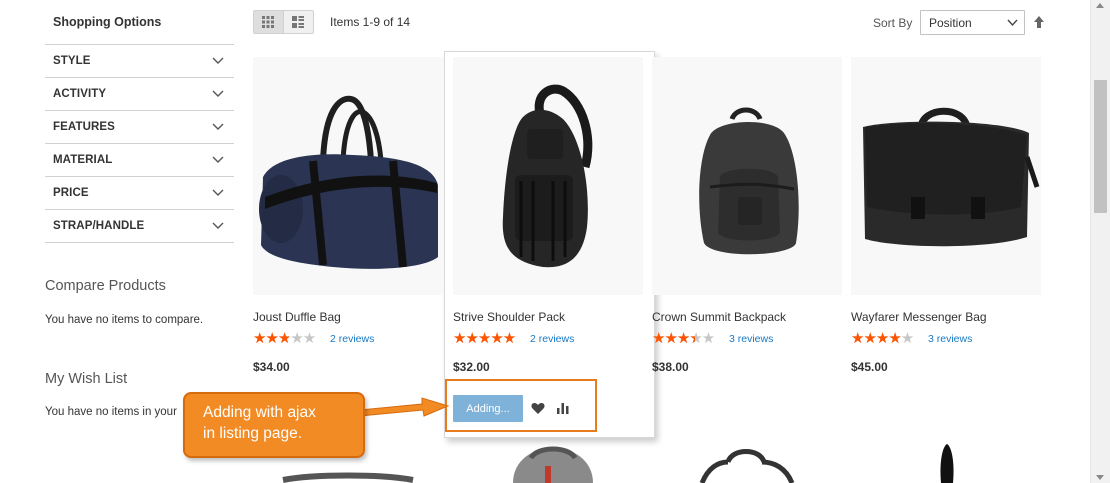  I want to click on product-price: $38.00, so click(670, 367).